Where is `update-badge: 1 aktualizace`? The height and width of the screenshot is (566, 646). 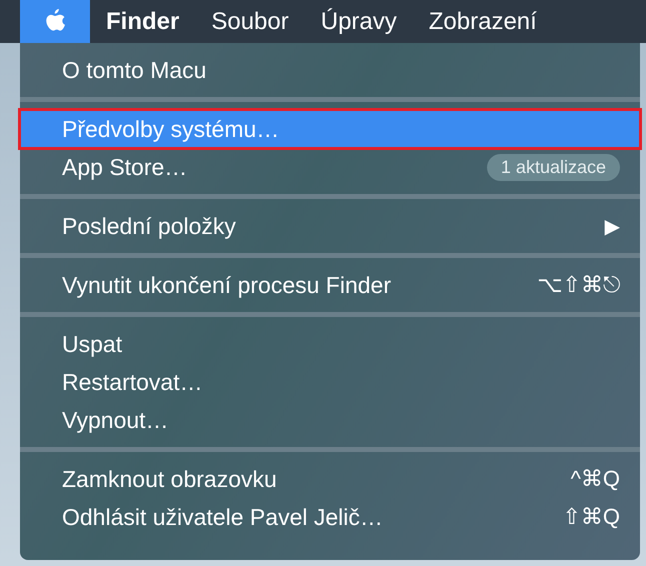
update-badge: 1 aktualizace is located at coordinates (553, 167).